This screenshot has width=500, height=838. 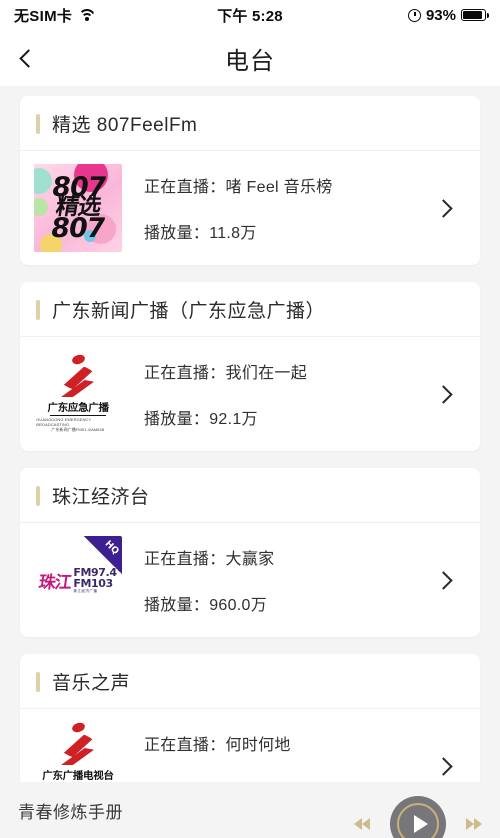 What do you see at coordinates (111, 548) in the screenshot?
I see `hq-badge-label: HQ` at bounding box center [111, 548].